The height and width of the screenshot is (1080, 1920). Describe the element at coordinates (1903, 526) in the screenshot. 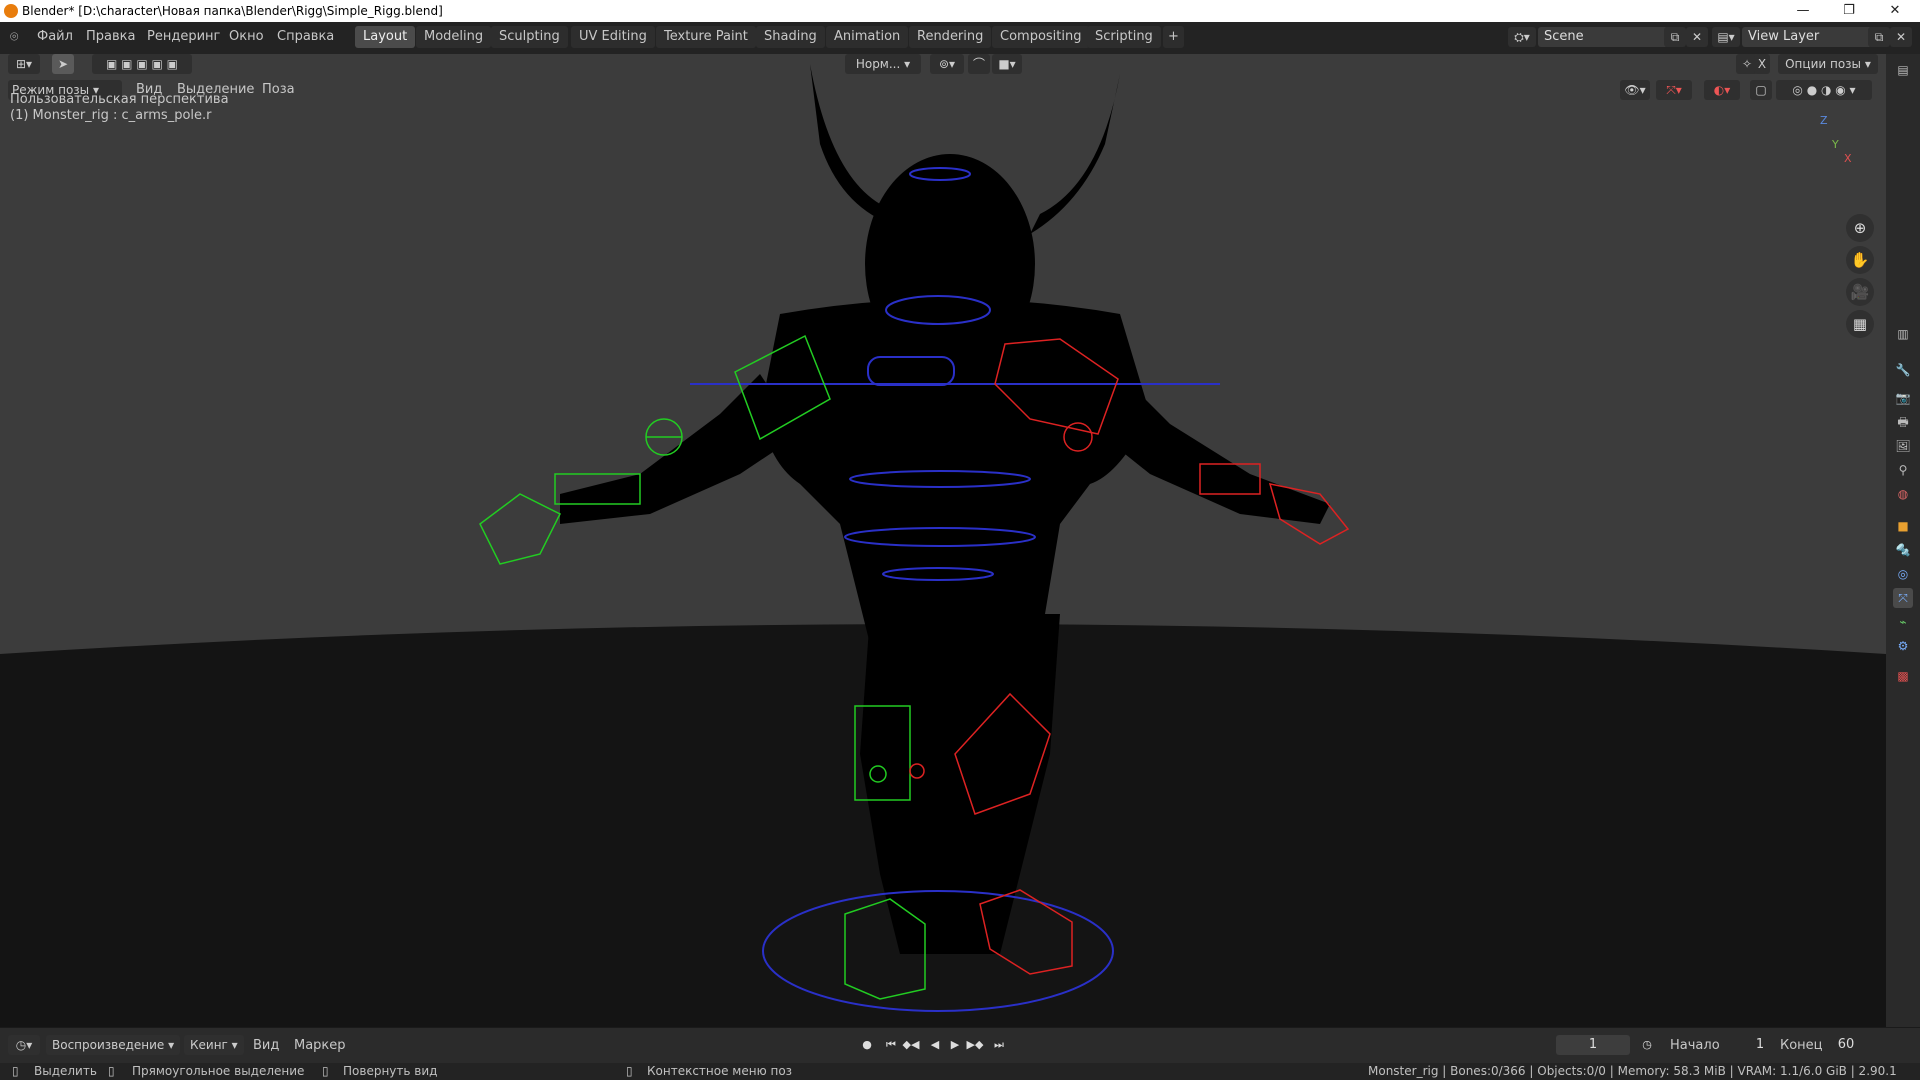

I see `object-properties-icon: ■` at that location.